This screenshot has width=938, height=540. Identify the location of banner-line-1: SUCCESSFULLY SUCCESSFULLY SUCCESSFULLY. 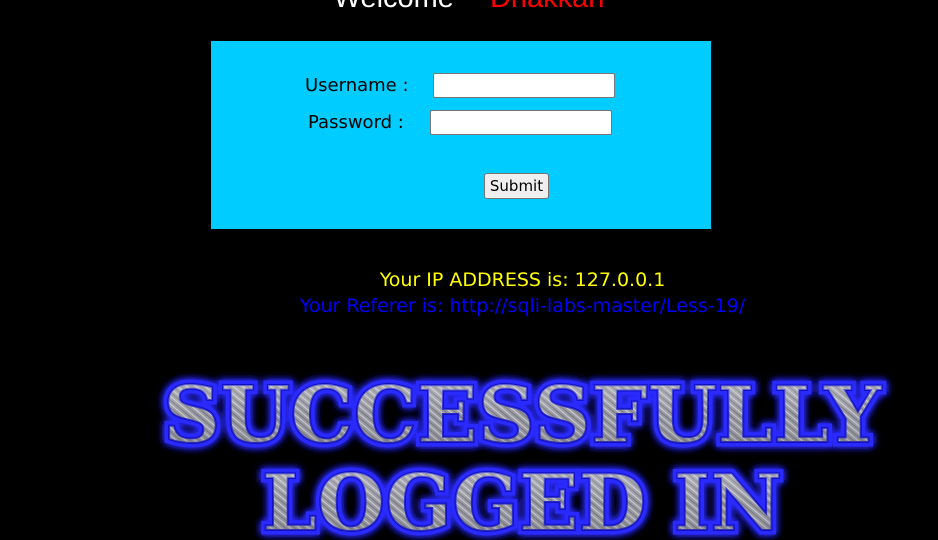
(523, 418).